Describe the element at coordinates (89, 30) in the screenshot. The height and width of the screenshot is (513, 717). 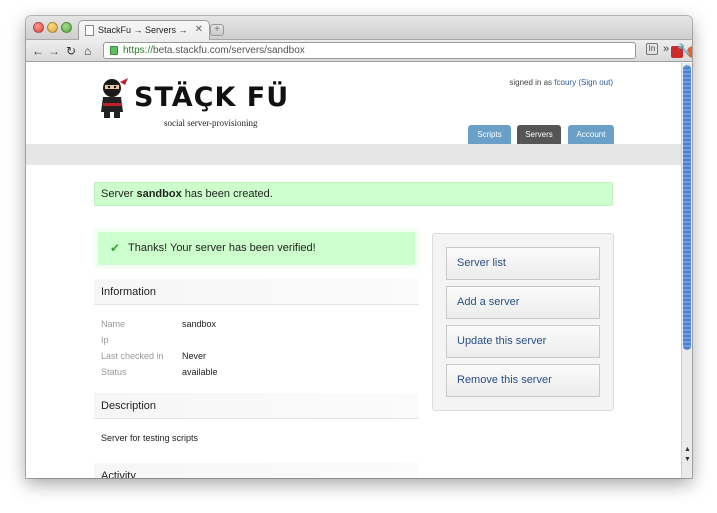
I see `page-icon` at that location.